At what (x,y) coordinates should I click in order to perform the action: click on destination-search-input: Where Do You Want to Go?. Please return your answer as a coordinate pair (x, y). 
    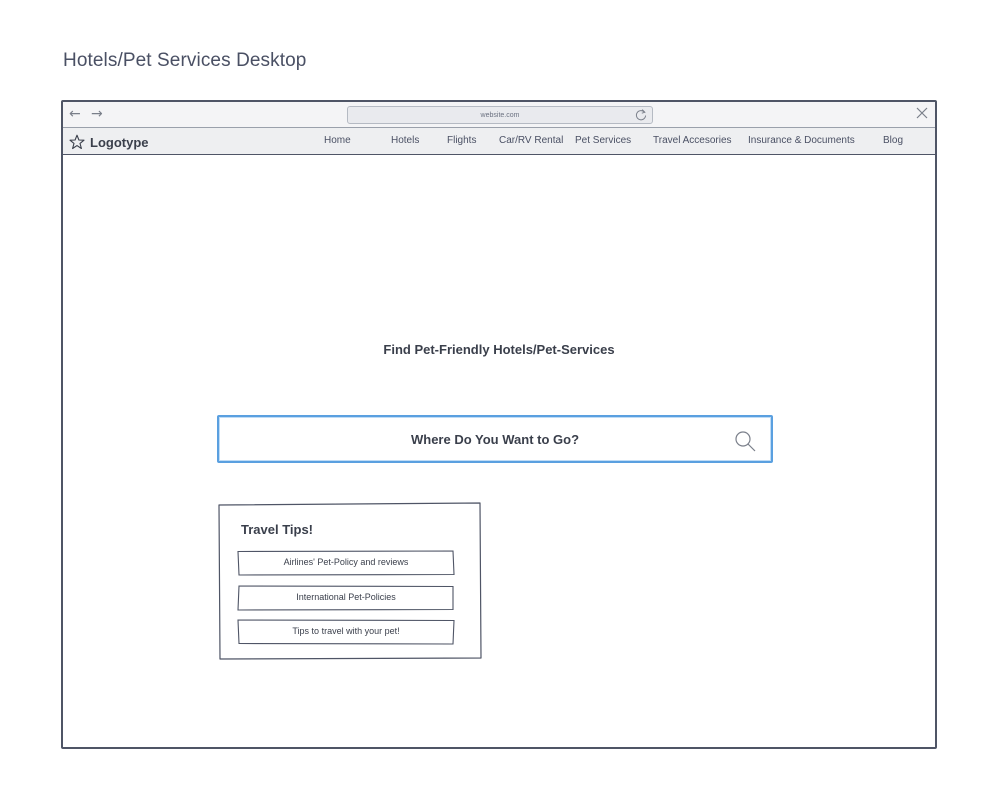
    Looking at the image, I should click on (495, 439).